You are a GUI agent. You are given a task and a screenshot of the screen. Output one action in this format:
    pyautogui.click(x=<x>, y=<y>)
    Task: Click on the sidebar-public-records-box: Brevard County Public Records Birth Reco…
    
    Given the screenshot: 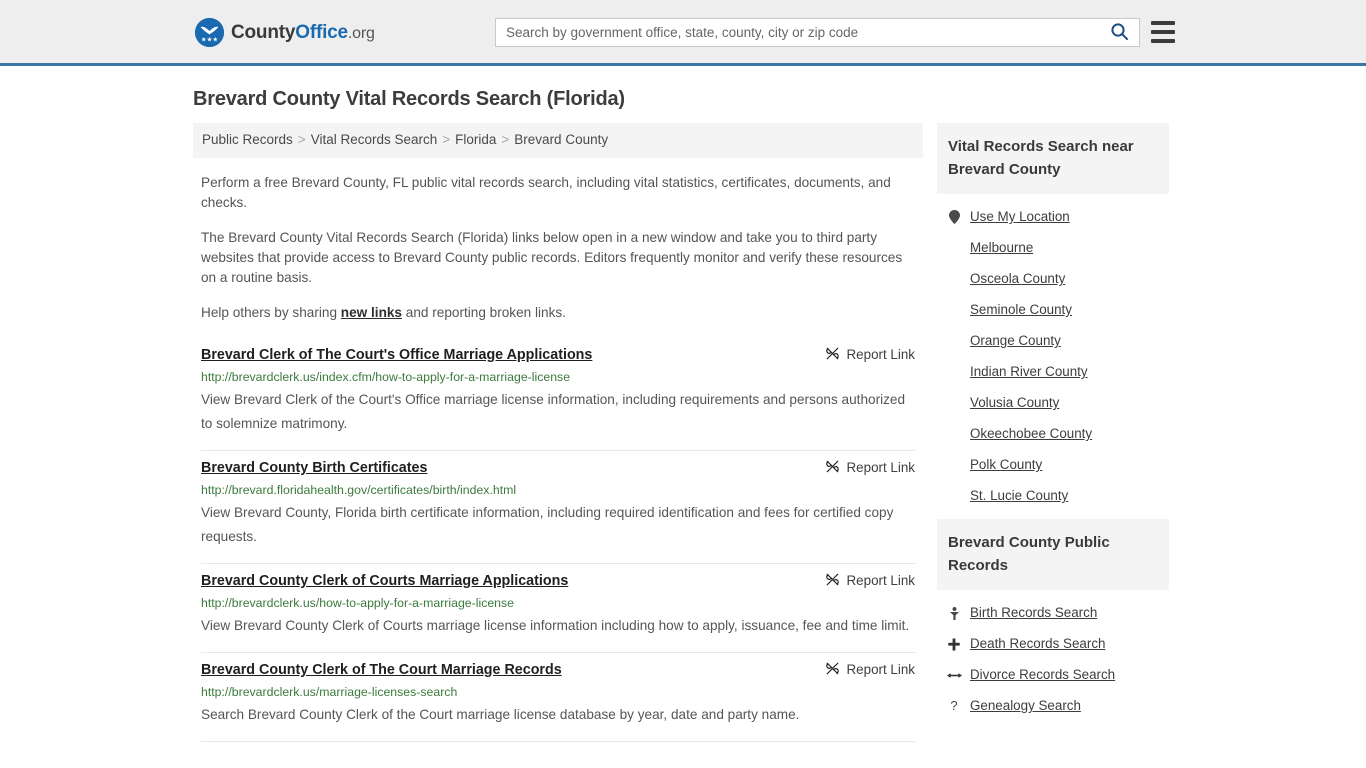 What is the action you would take?
    pyautogui.click(x=1053, y=620)
    